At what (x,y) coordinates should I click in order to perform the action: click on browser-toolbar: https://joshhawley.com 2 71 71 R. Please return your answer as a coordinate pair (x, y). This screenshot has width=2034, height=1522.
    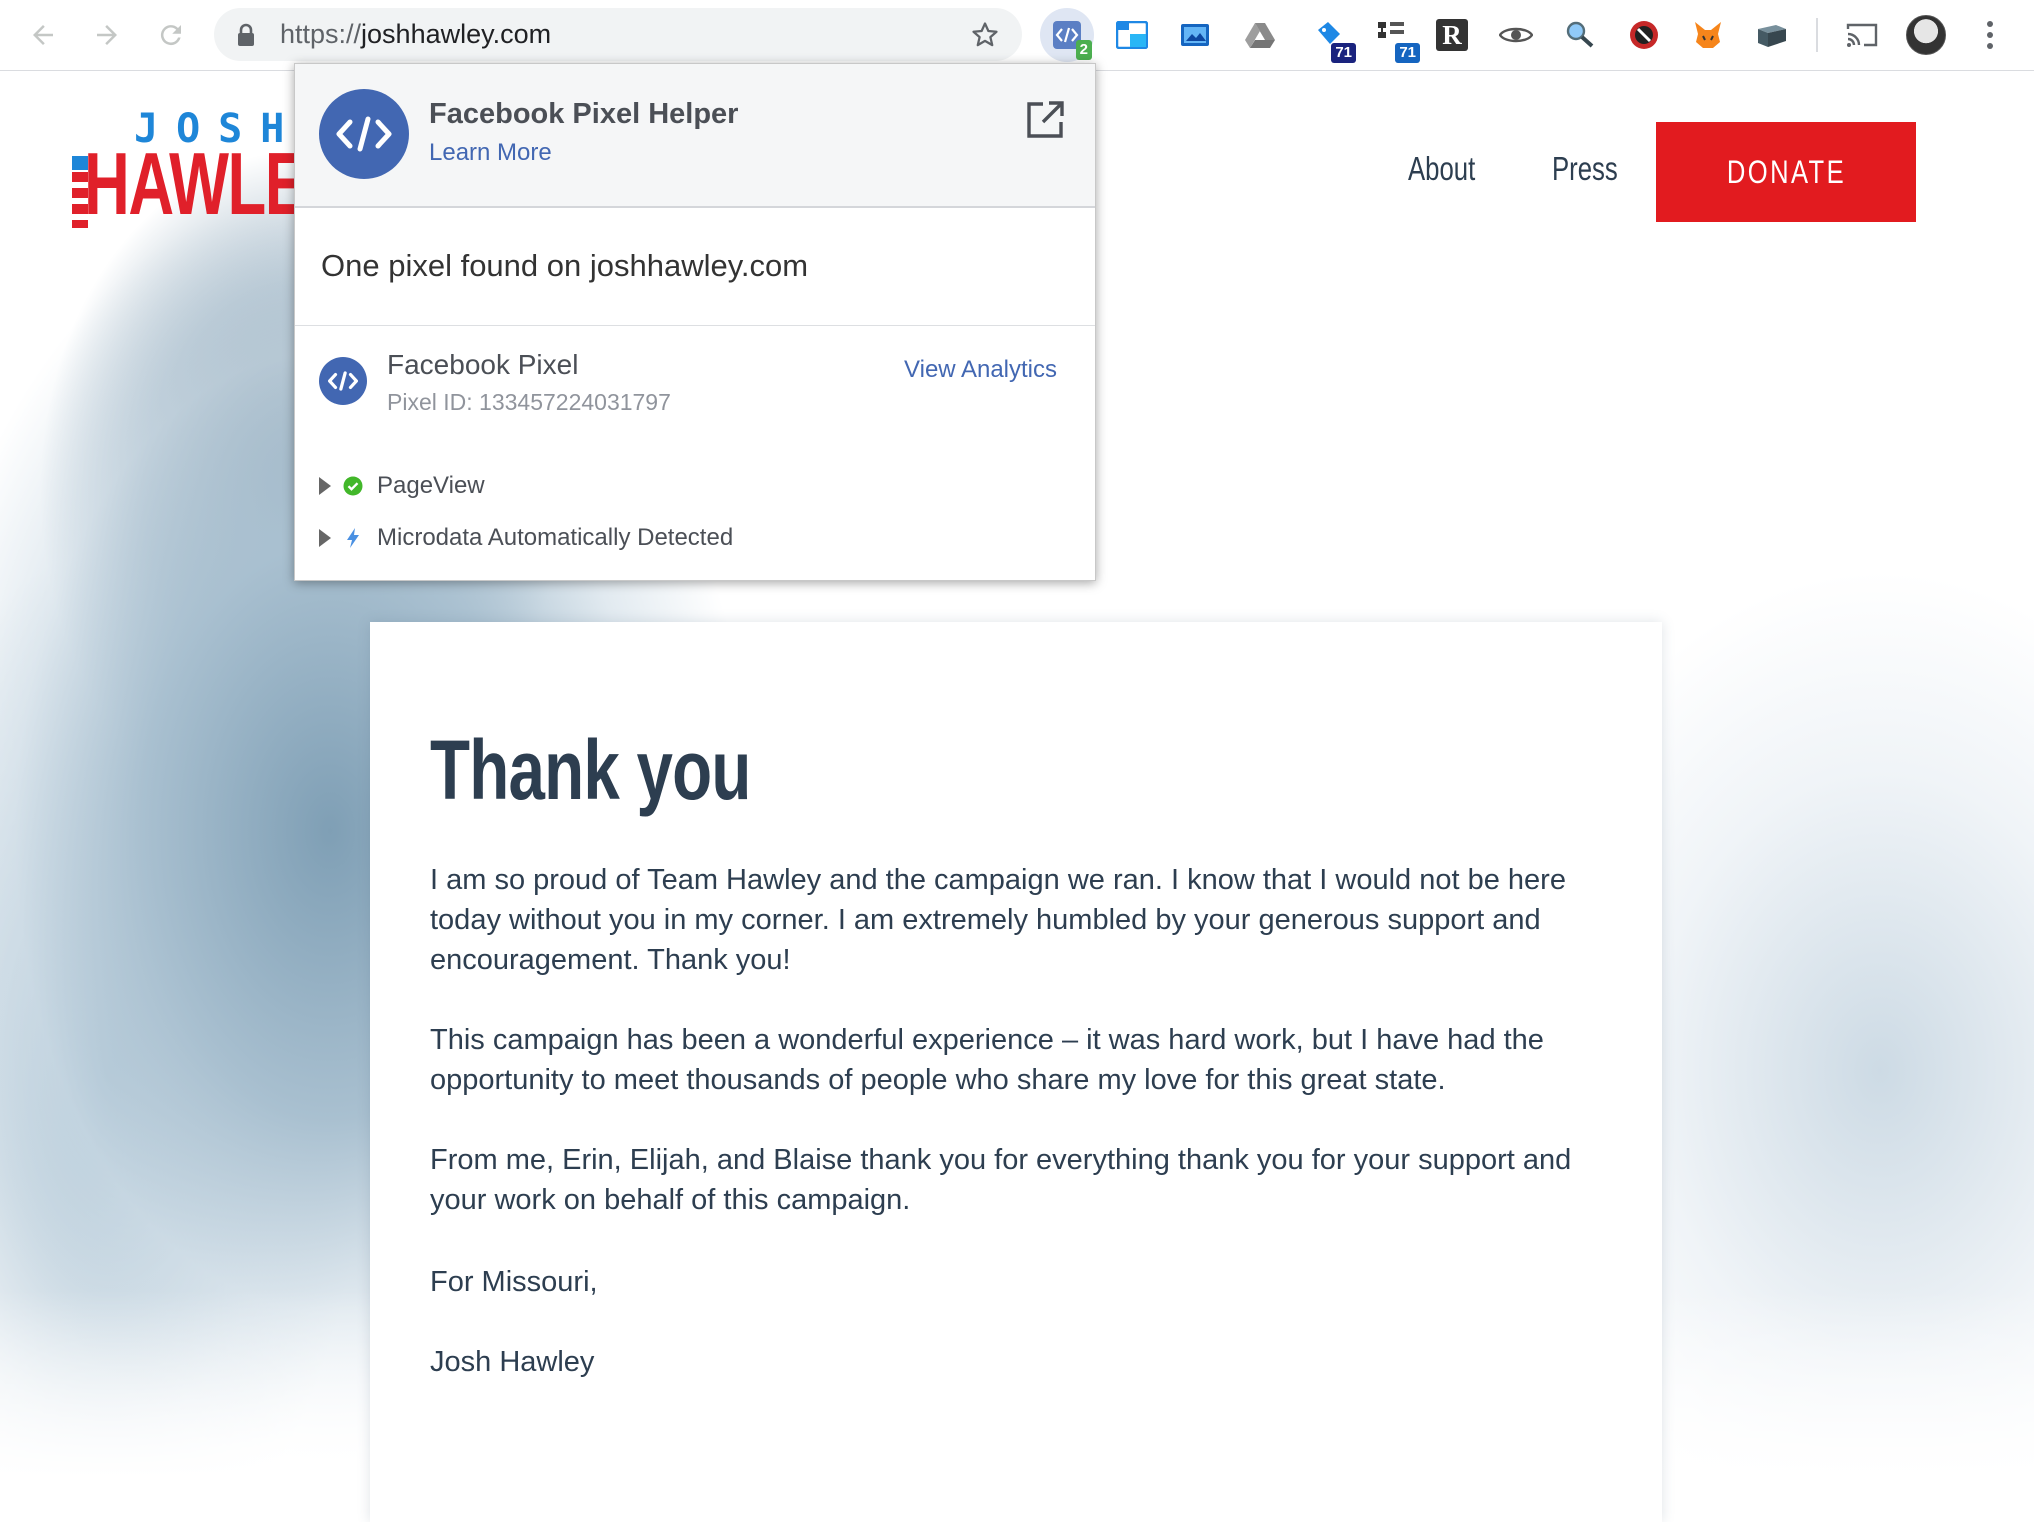
    Looking at the image, I should click on (1017, 35).